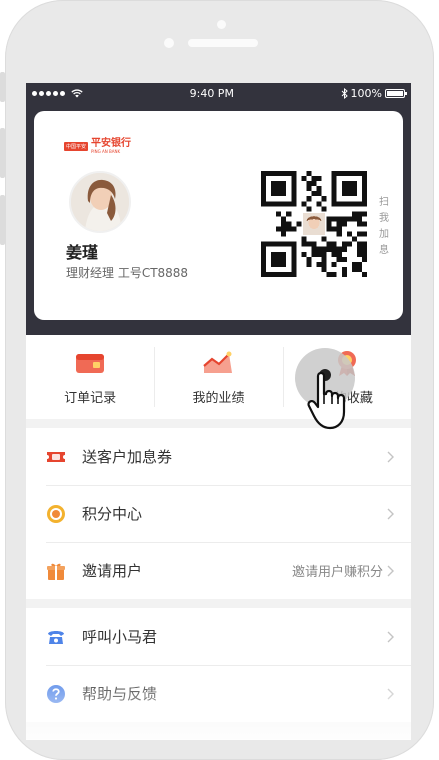 This screenshot has height=760, width=439. Describe the element at coordinates (112, 571) in the screenshot. I see `menu-row-label: 邀请用户` at that location.